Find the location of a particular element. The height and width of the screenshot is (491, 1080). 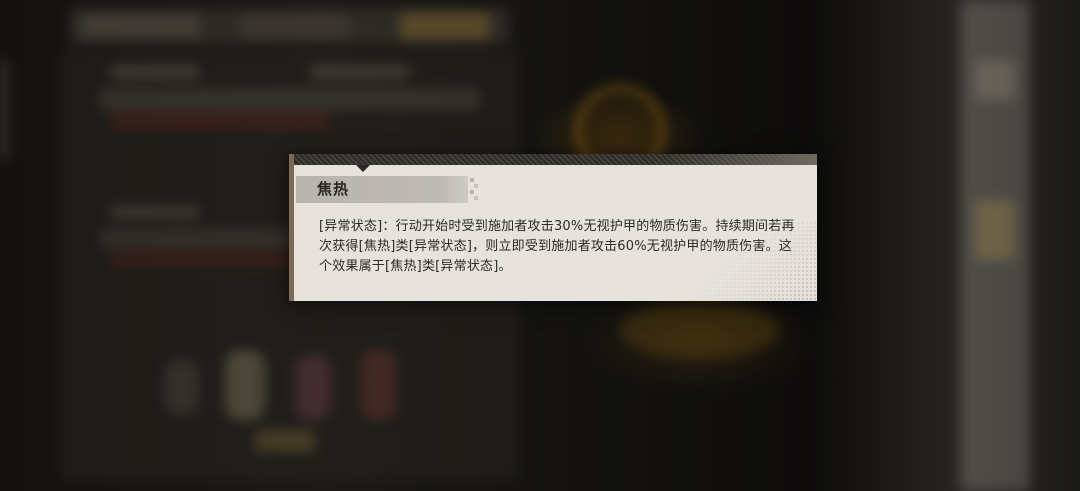

background-left-edge is located at coordinates (4, 110).